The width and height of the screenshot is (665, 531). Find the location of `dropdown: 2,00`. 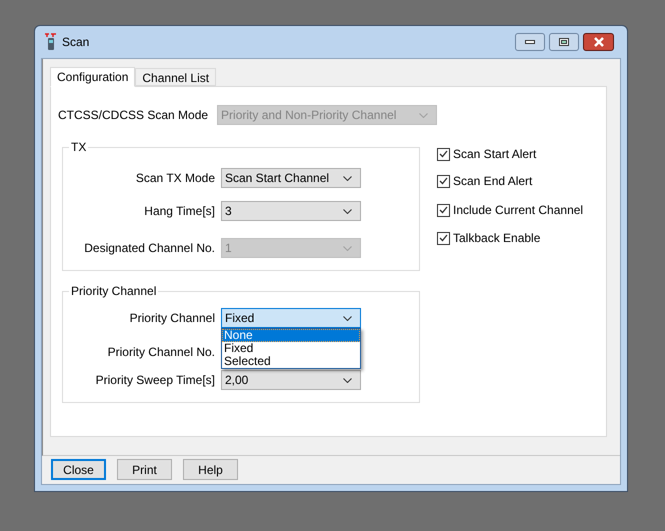

dropdown: 2,00 is located at coordinates (291, 380).